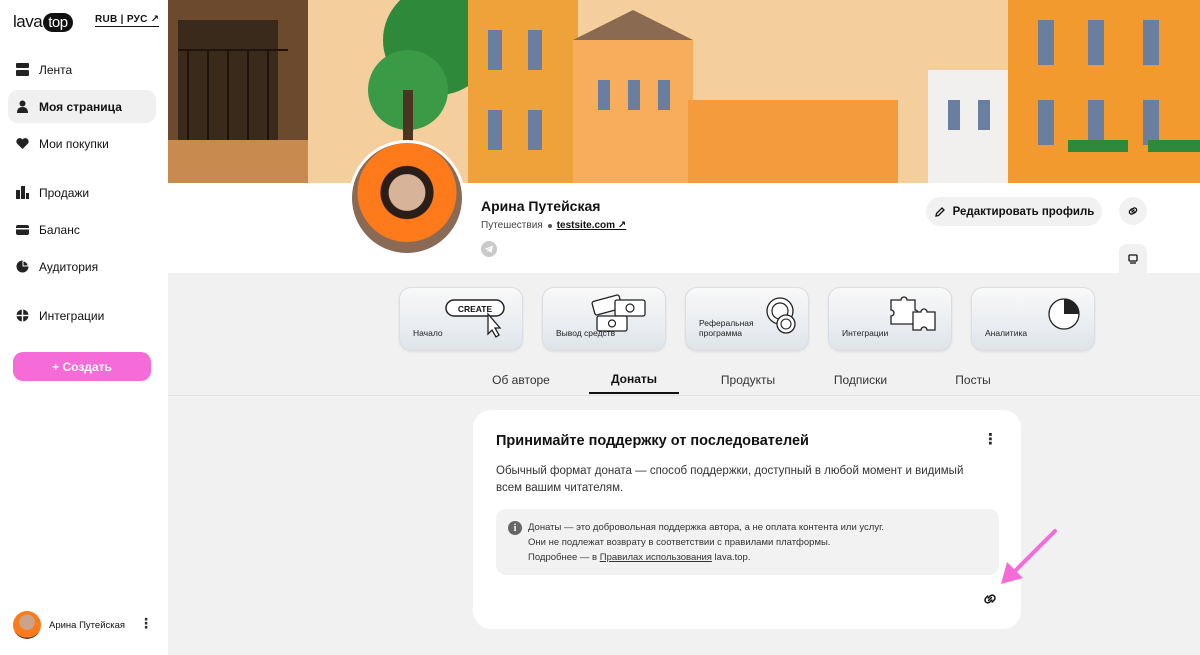  I want to click on pencil-icon, so click(939, 211).